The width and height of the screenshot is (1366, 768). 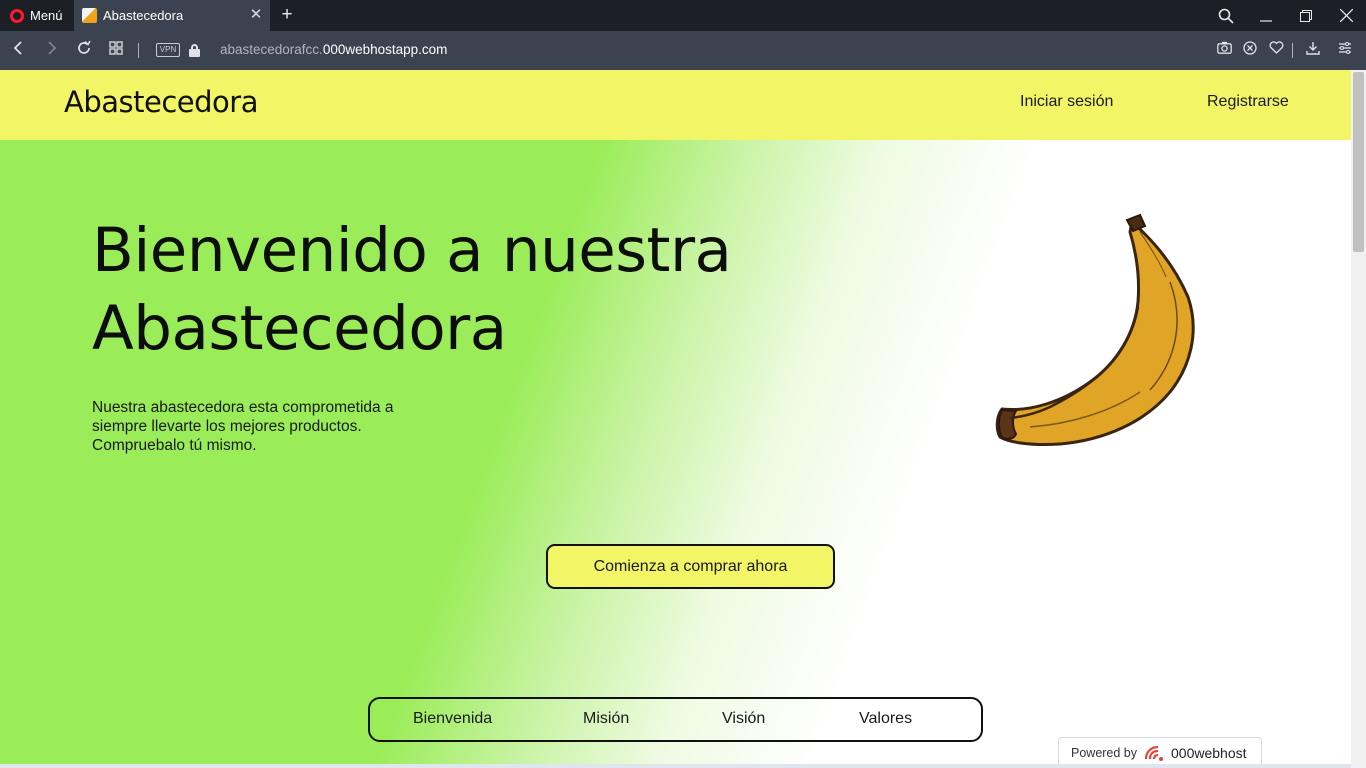 I want to click on tab-title: Abastecedora, so click(x=143, y=15).